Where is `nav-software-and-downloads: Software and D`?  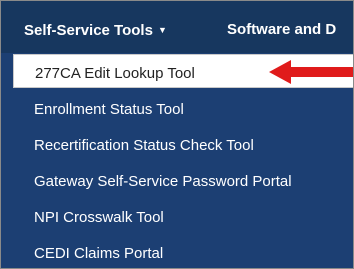 nav-software-and-downloads: Software and D is located at coordinates (281, 27).